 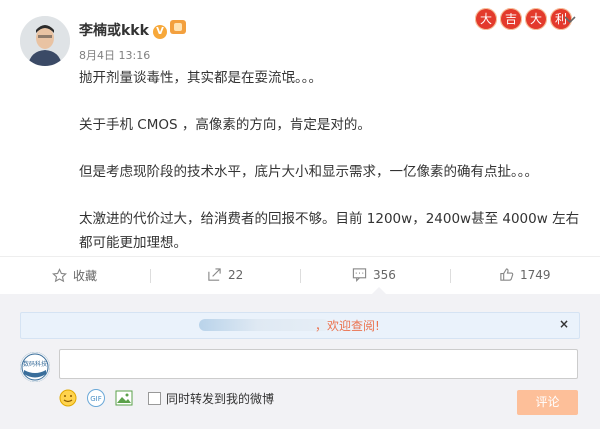 I want to click on submit-comment-button: 评论, so click(x=547, y=402).